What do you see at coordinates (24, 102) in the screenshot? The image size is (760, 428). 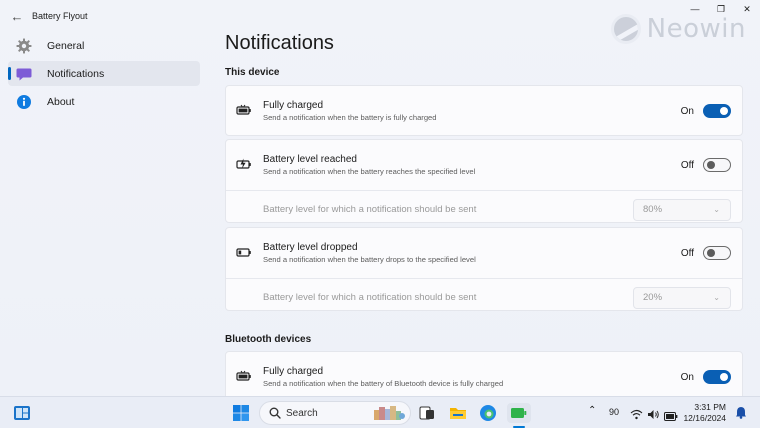 I see `info-icon` at bounding box center [24, 102].